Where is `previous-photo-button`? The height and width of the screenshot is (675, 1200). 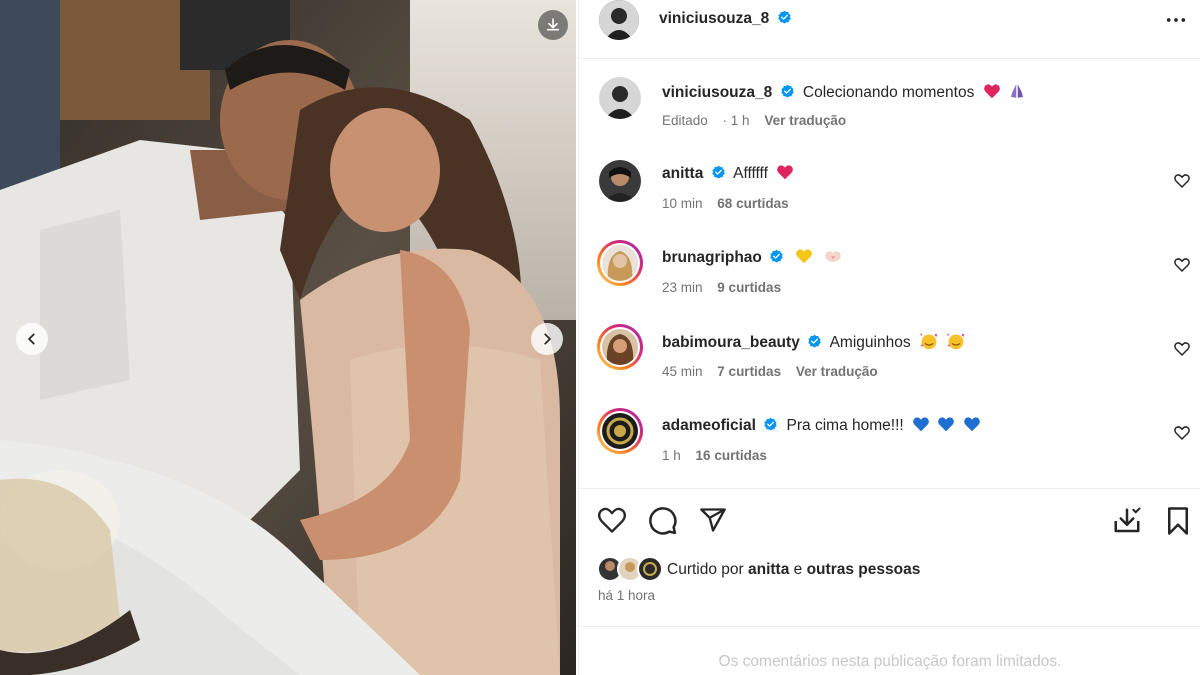
previous-photo-button is located at coordinates (32, 339).